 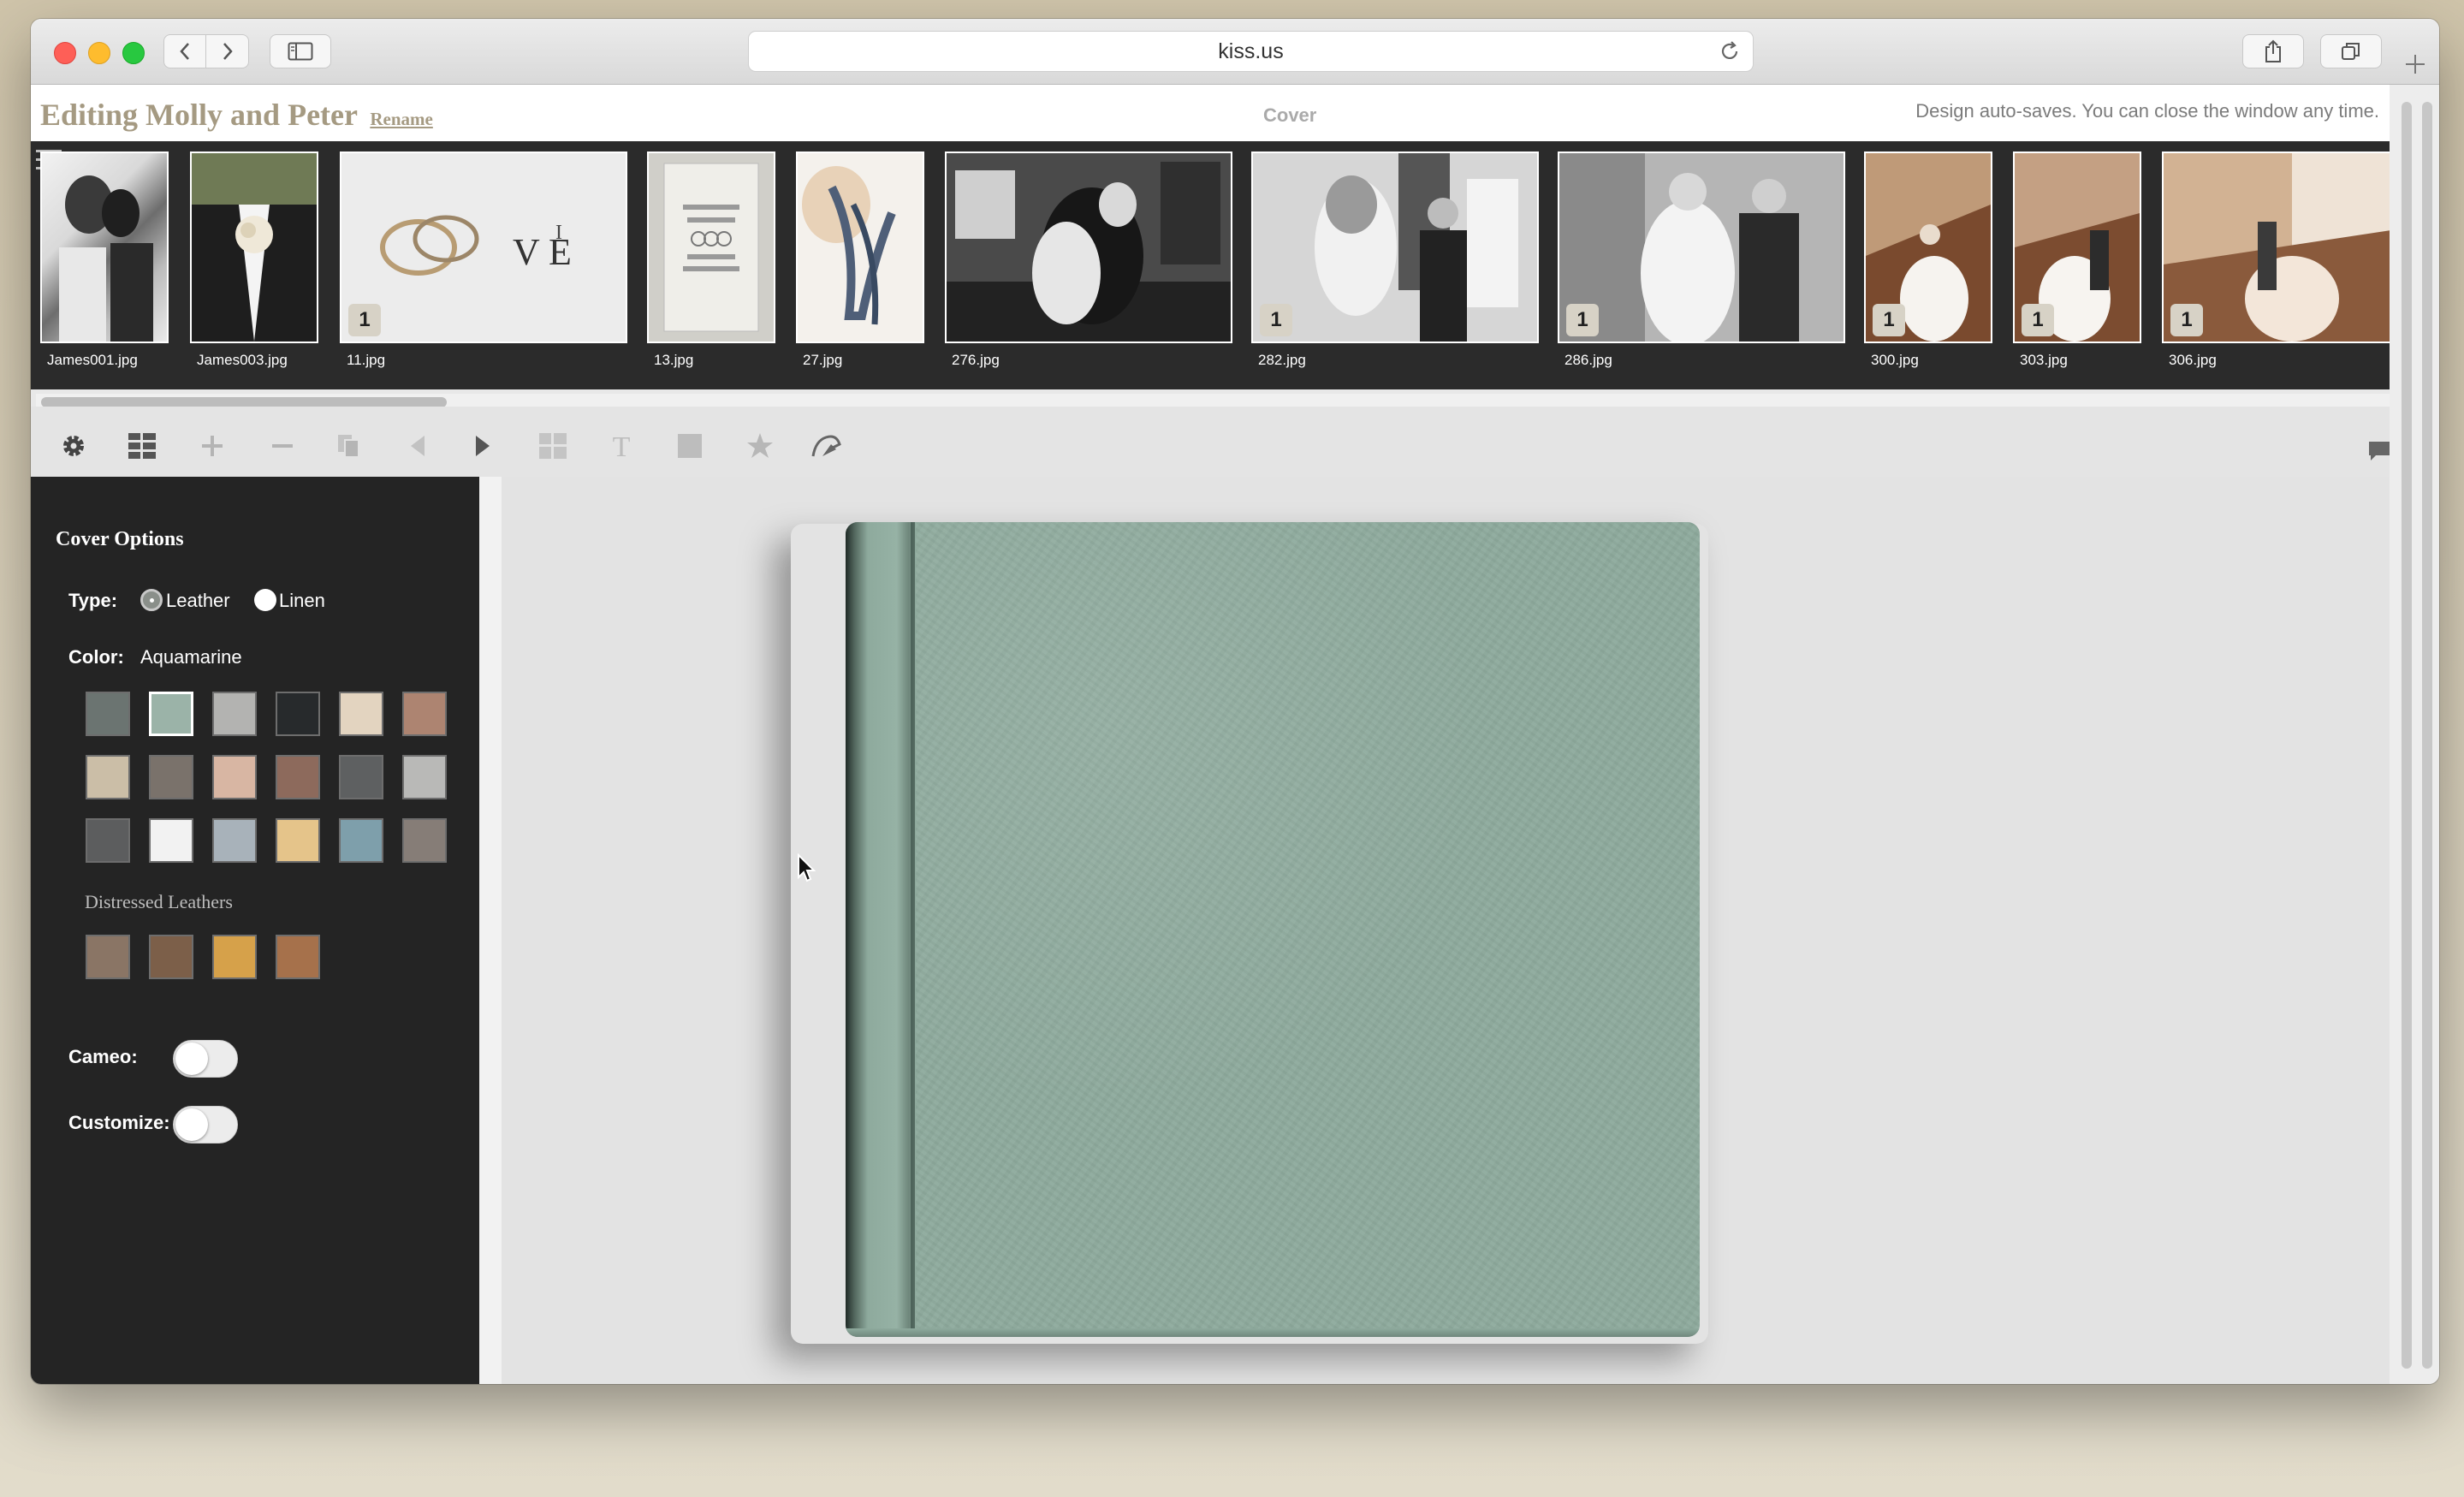 I want to click on thumbnail: 1 306.jpg, so click(x=2276, y=260).